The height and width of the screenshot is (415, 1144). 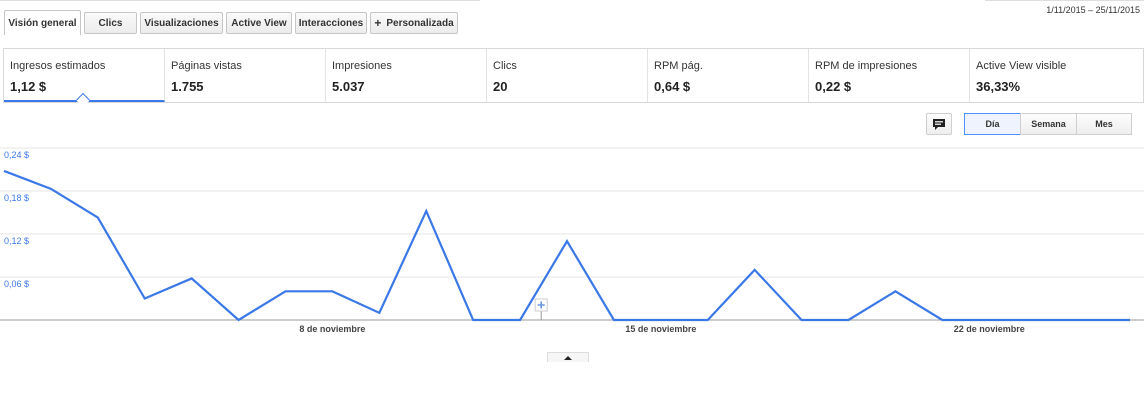 I want to click on plus-icon: +, so click(x=378, y=23).